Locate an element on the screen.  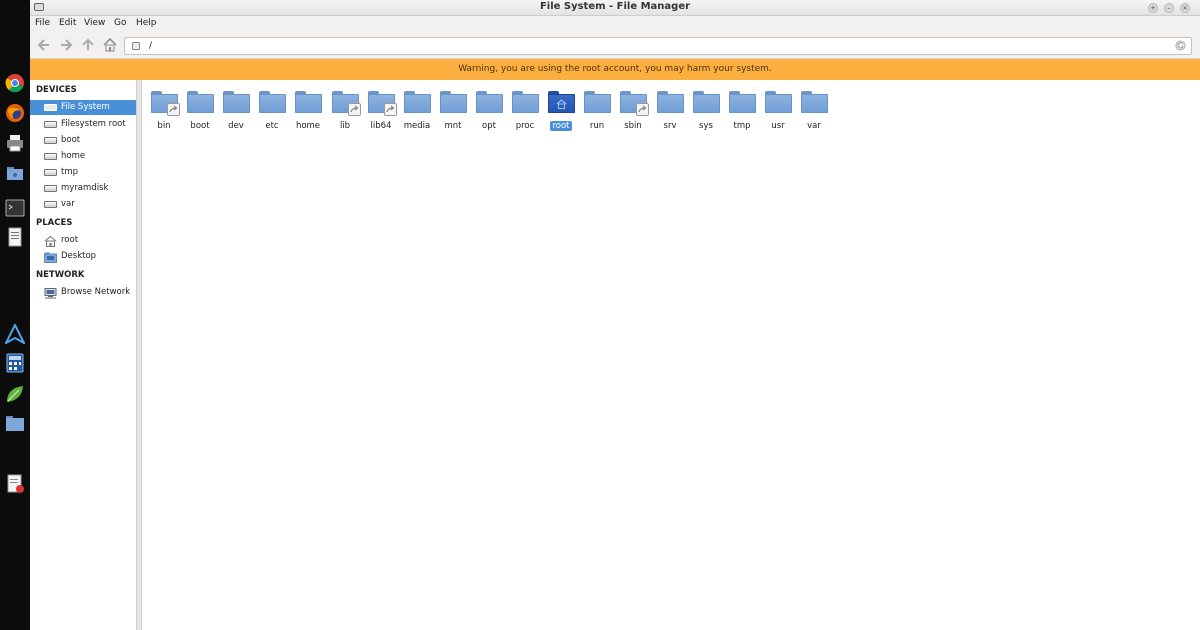
sidebar-item-boot: boot is located at coordinates (83, 140).